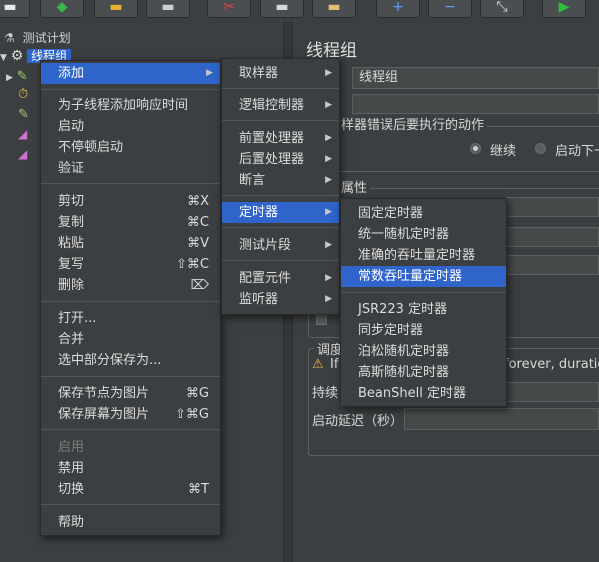 This screenshot has width=599, height=562. Describe the element at coordinates (229, 9) in the screenshot. I see `cut-icon: ✂` at that location.